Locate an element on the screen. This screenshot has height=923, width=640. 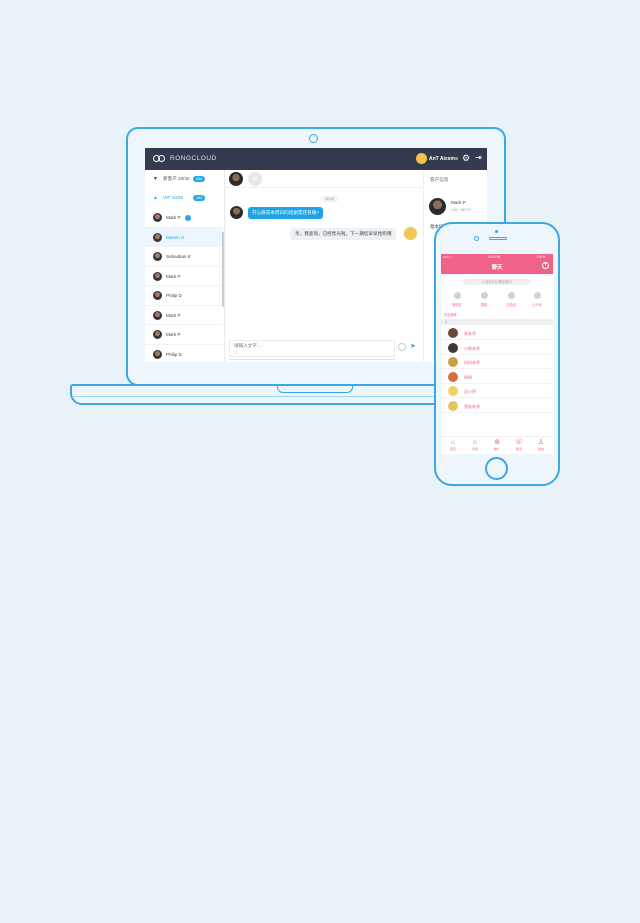
tab-bar: ⌂ 首页 ☺ 表情 ⊕ 推广 ☏ 聊天 ♙ 我的 is located at coordinates (497, 445).